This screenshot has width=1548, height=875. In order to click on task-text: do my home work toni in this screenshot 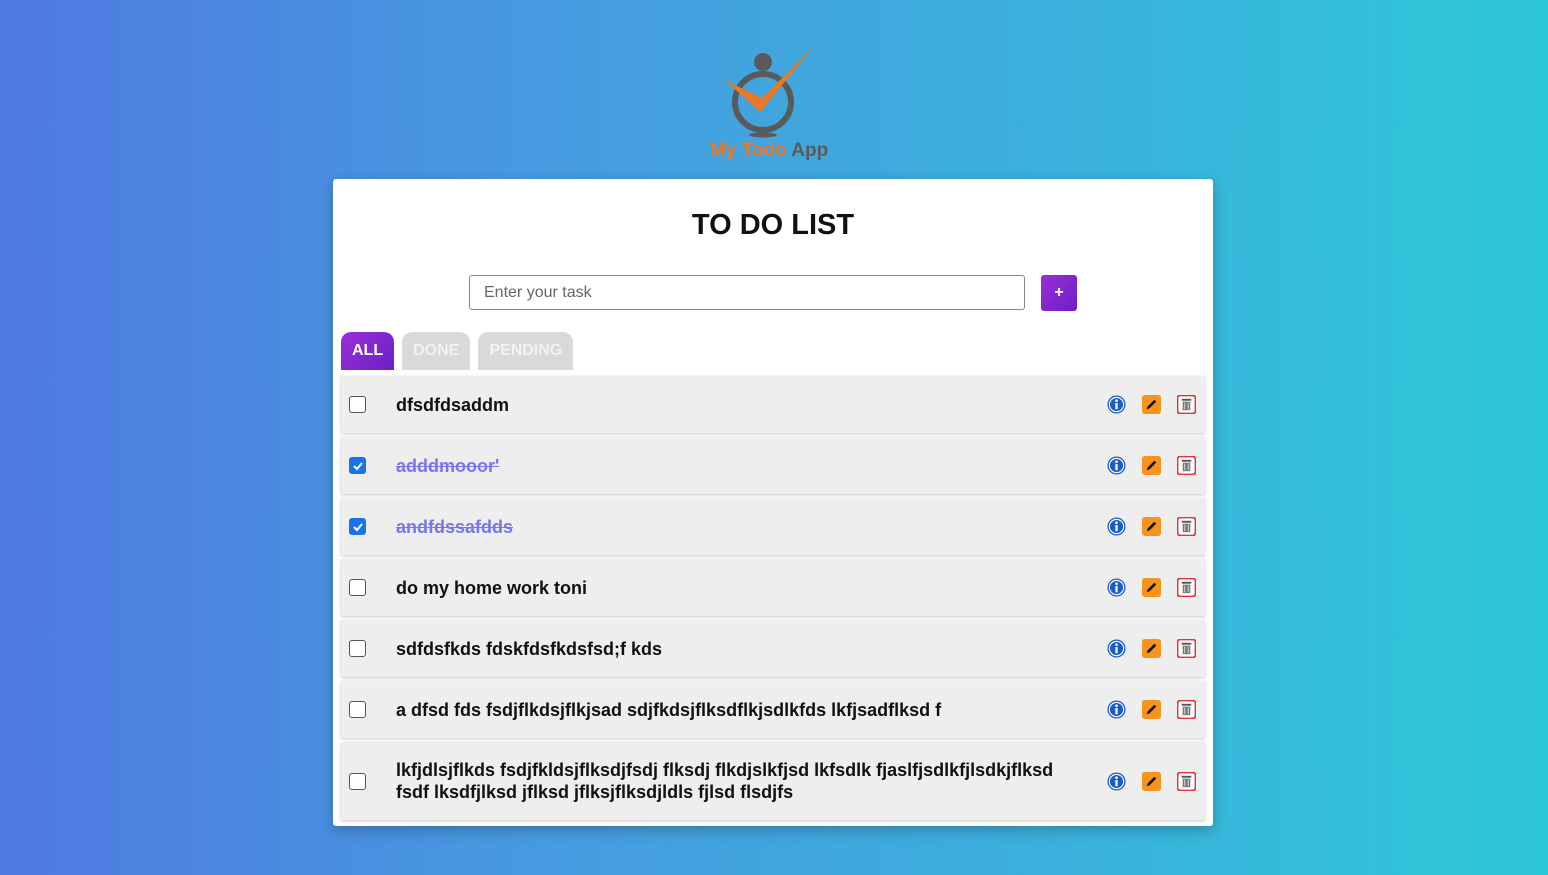, I will do `click(492, 587)`.